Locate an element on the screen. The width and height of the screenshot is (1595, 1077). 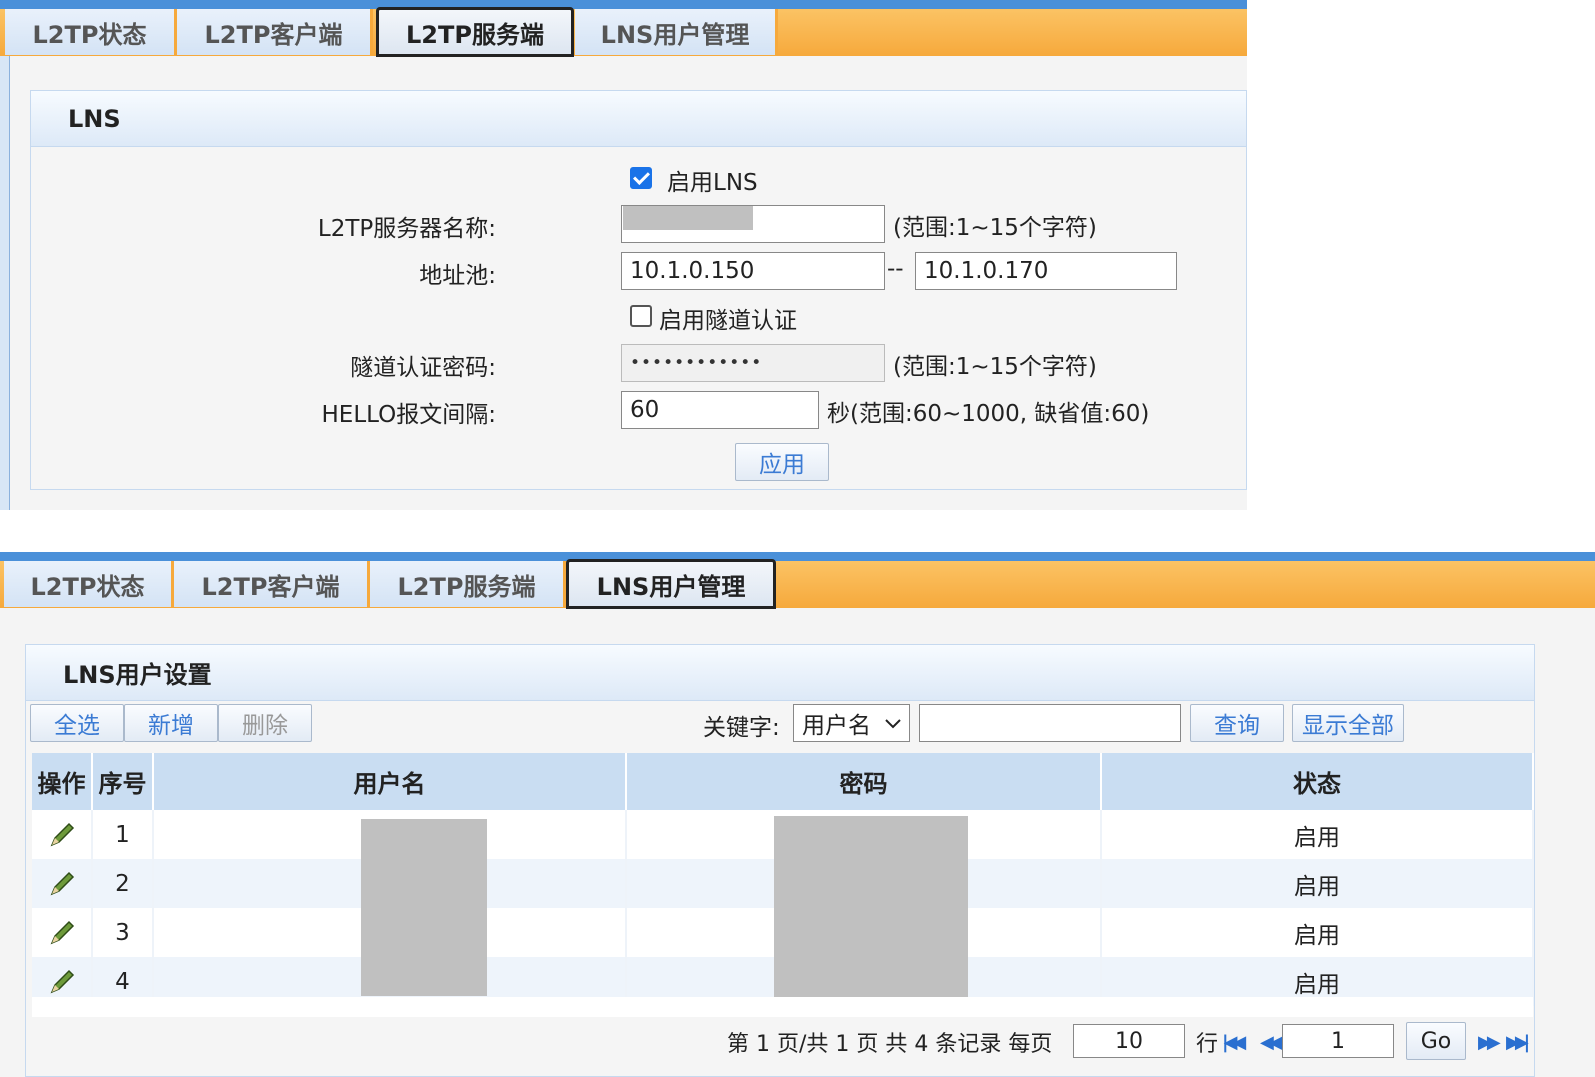
delete-button: 删除 is located at coordinates (265, 723).